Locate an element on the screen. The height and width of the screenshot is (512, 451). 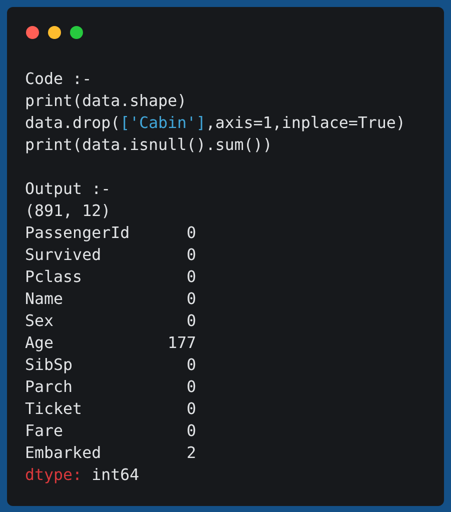
column-name: Fare is located at coordinates (44, 431).